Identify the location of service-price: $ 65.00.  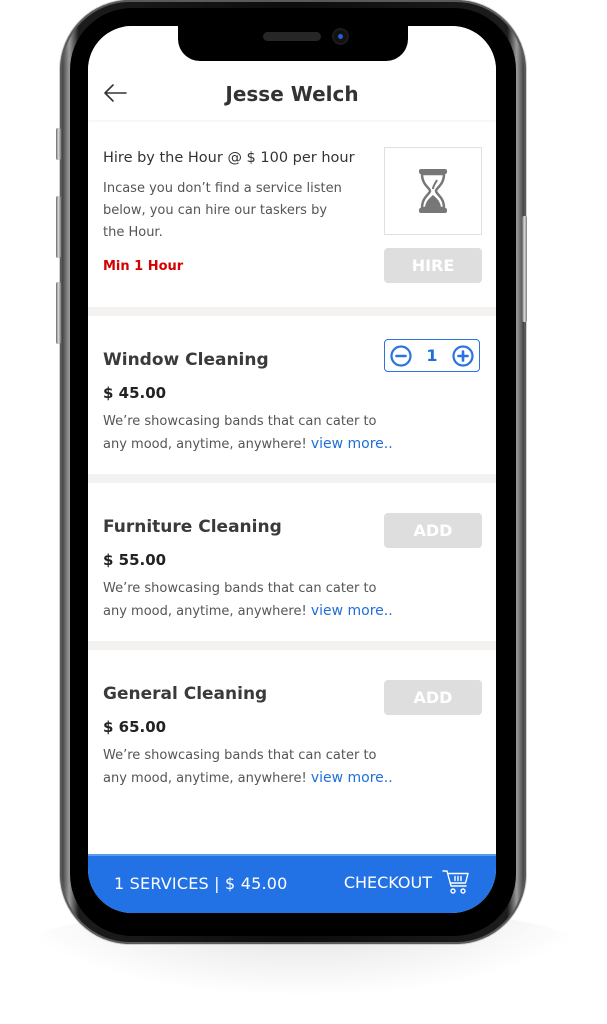
(135, 727).